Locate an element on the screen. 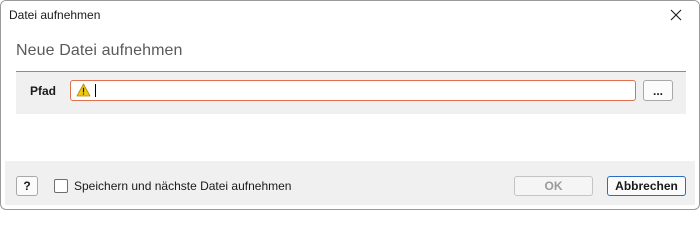 This screenshot has width=700, height=240. page-title: Neue Datei aufnehmen is located at coordinates (99, 50).